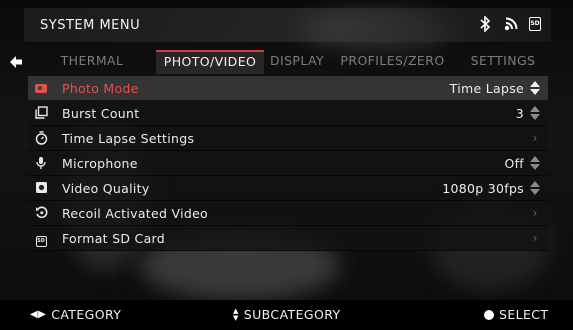  I want to click on camera-icon, so click(41, 88).